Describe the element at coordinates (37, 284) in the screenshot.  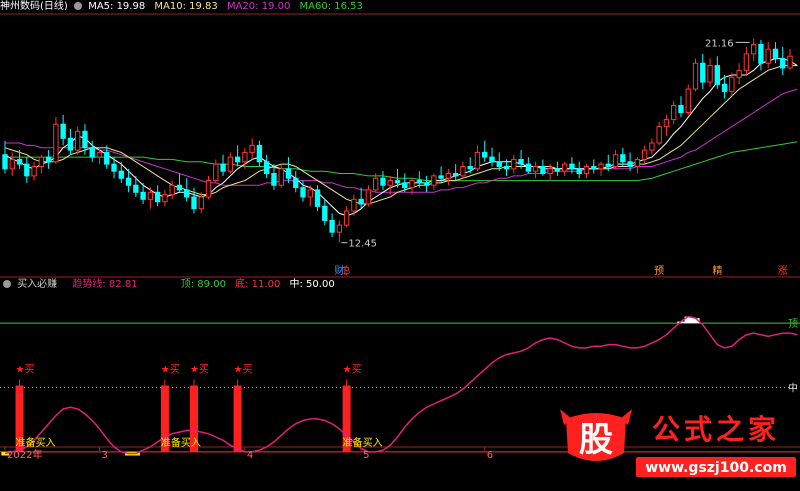
I see `sub-panel-title: 买入必赚` at that location.